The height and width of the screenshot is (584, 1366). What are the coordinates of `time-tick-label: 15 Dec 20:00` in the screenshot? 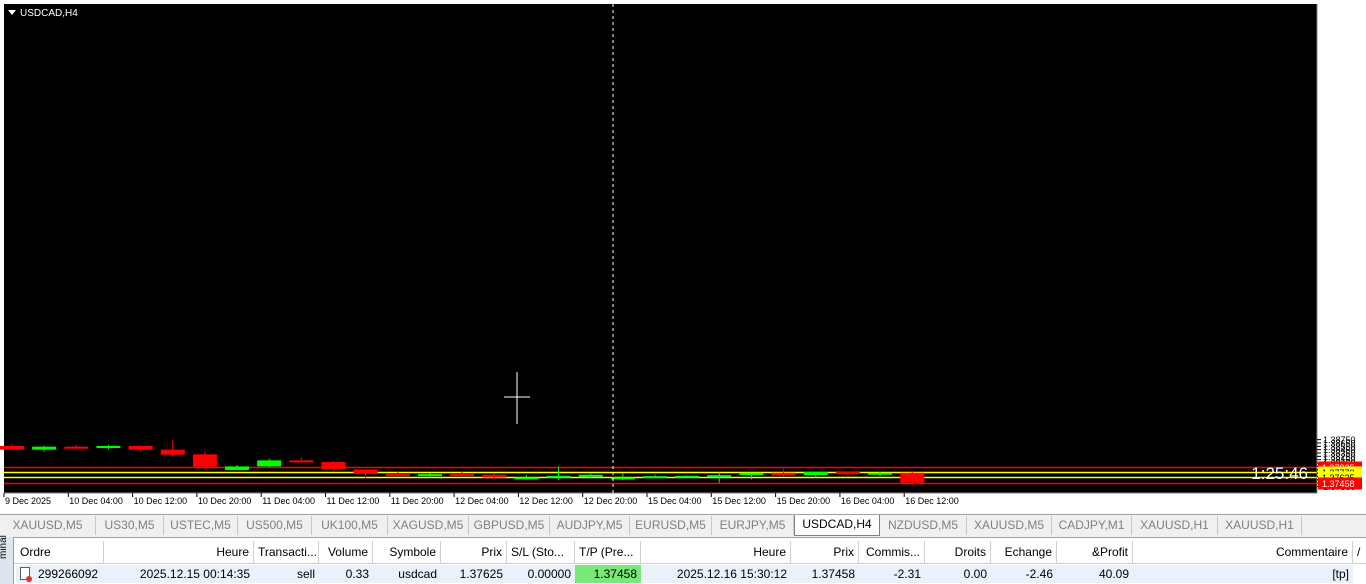 It's located at (804, 501).